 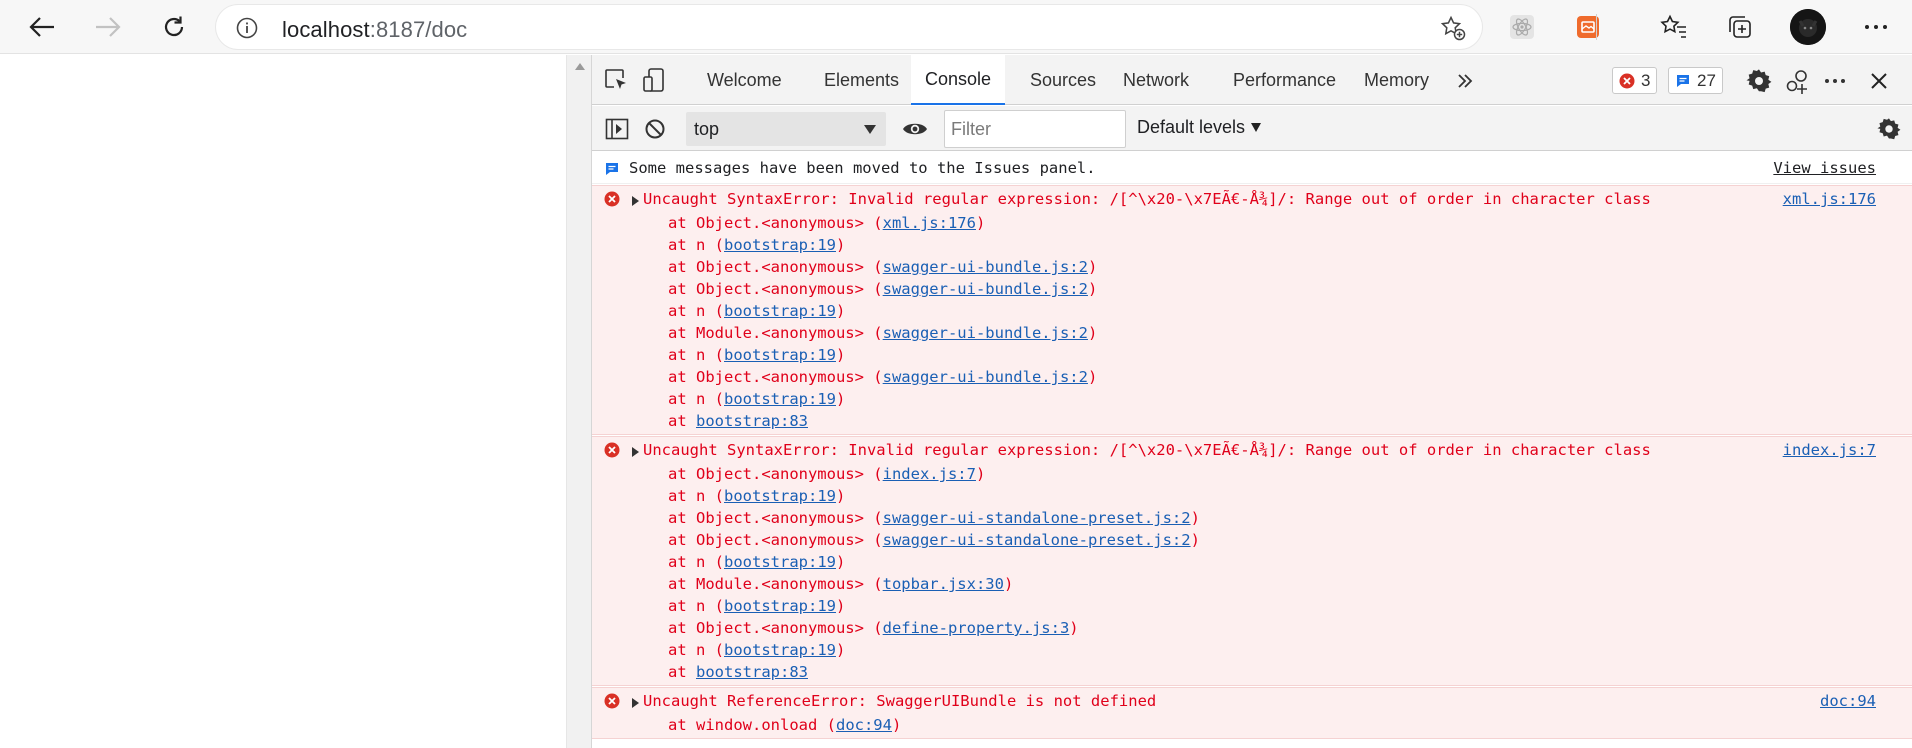 I want to click on tab-sources: Sources, so click(x=1063, y=80).